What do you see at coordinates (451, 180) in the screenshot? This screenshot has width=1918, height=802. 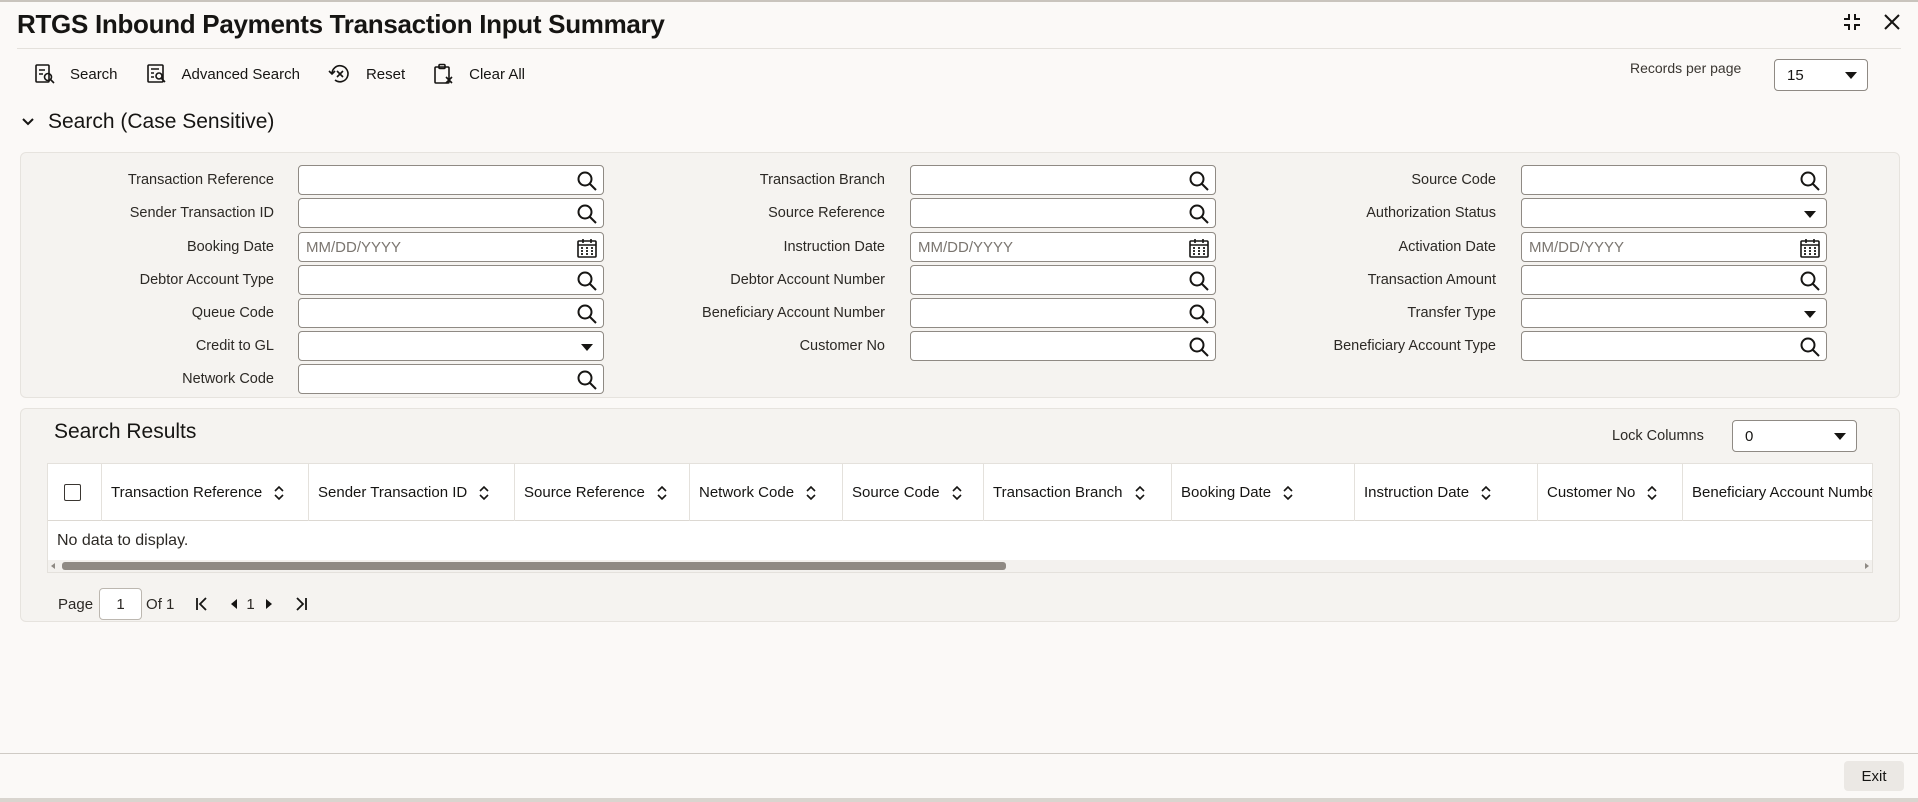 I see `transaction-reference-input` at bounding box center [451, 180].